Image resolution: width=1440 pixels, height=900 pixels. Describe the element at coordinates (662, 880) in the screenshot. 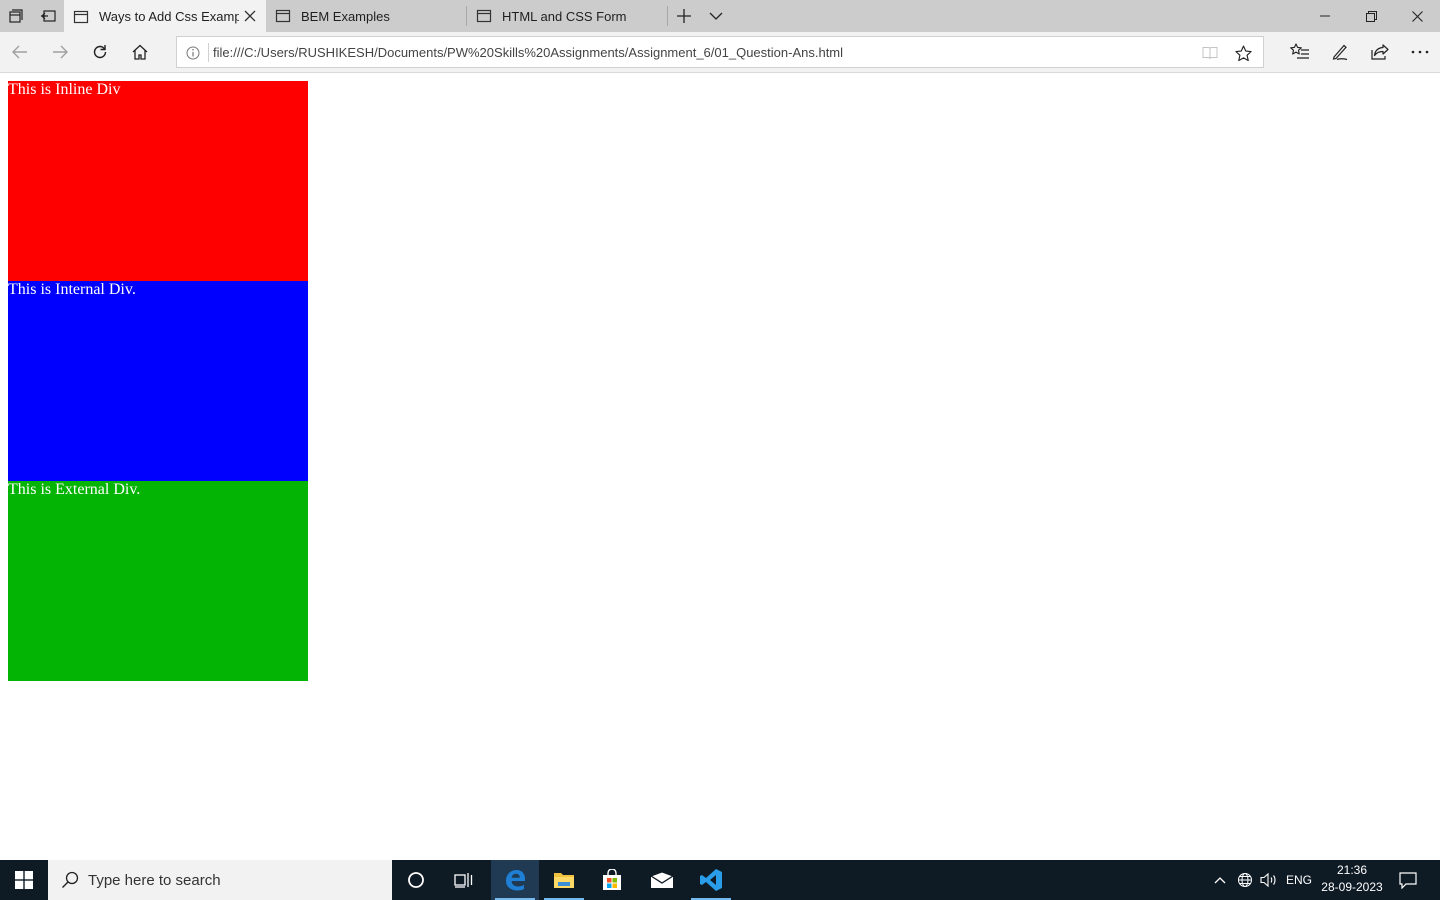

I see `mail-icon` at that location.